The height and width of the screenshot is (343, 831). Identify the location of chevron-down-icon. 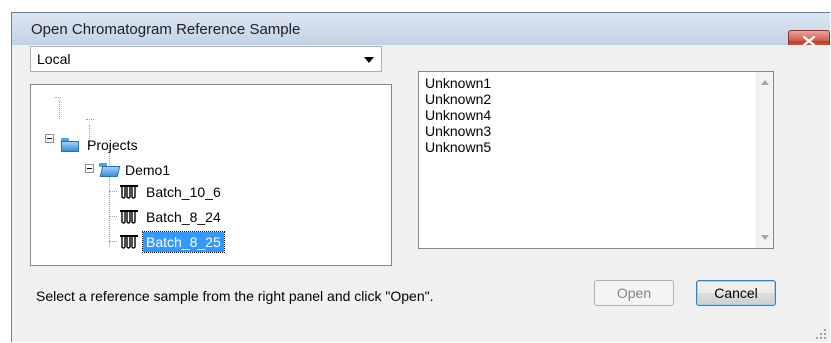
(369, 60).